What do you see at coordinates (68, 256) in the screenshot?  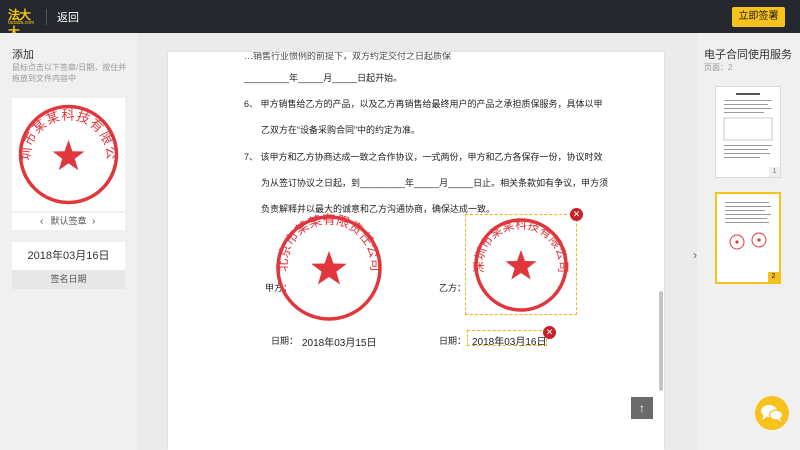 I see `date-stamp-option: 2018年03月16日` at bounding box center [68, 256].